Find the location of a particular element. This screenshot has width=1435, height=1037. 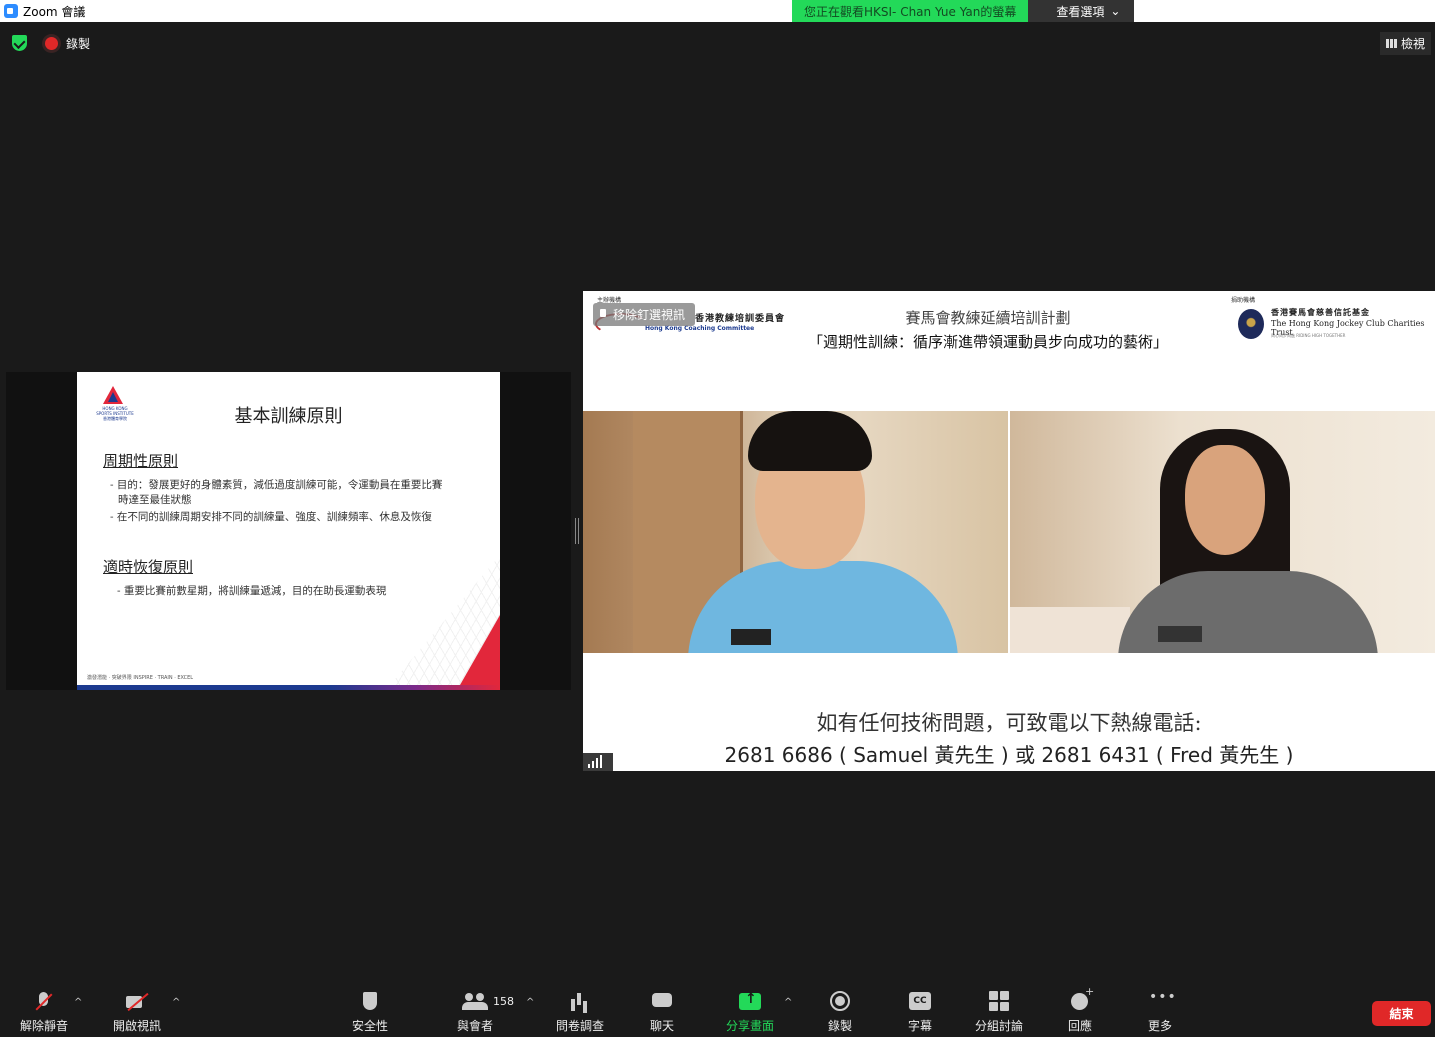

video-options-caret: ^ is located at coordinates (176, 1002).